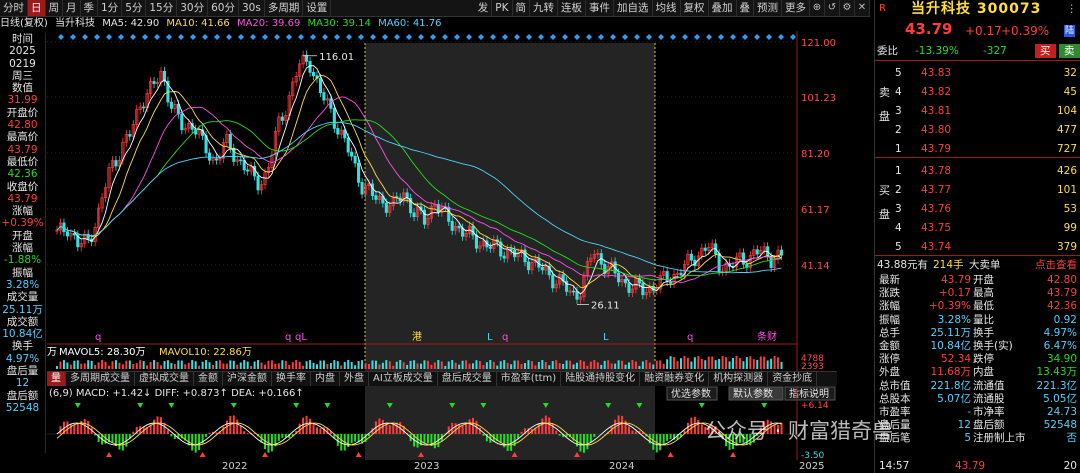  Describe the element at coordinates (100, 379) in the screenshot. I see `indicator-tab-1: 多周期成交量` at that location.